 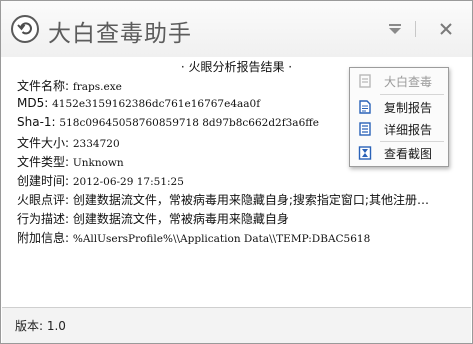 I want to click on menu-item-label: 详细报告, so click(x=408, y=130).